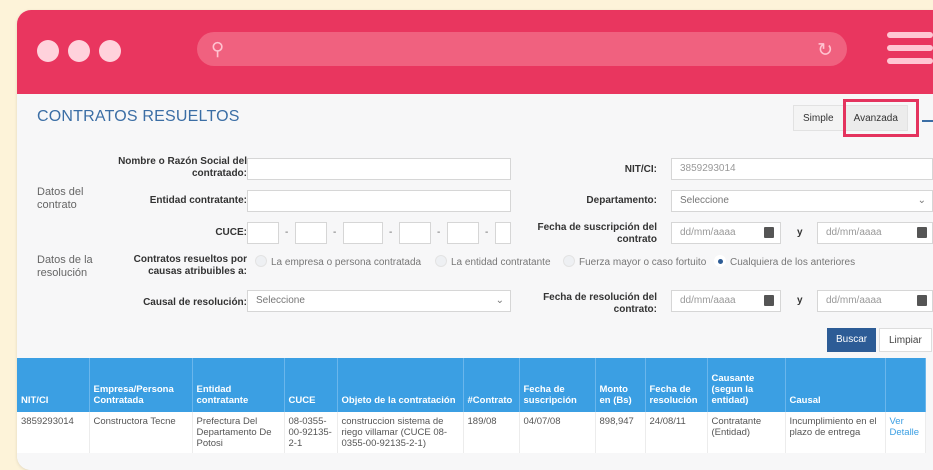 This screenshot has width=933, height=470. I want to click on col-causante: Causante (segun la entidad), so click(746, 385).